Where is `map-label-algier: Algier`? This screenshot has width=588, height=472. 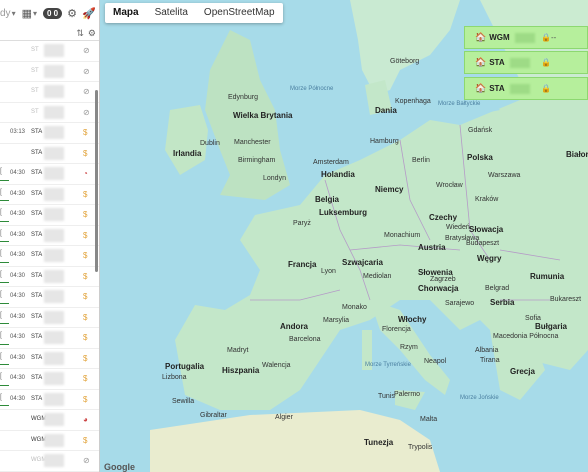 map-label-algier: Algier is located at coordinates (284, 417).